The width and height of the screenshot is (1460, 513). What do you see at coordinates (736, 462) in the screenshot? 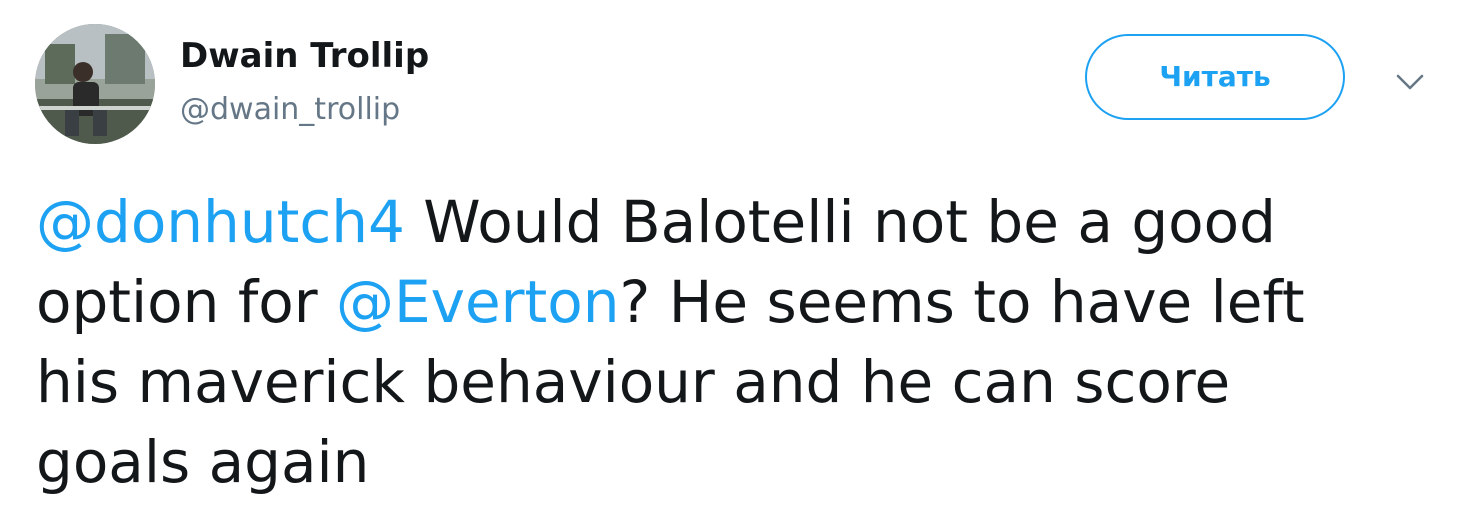
I see `tweet-line-4: goals again` at bounding box center [736, 462].